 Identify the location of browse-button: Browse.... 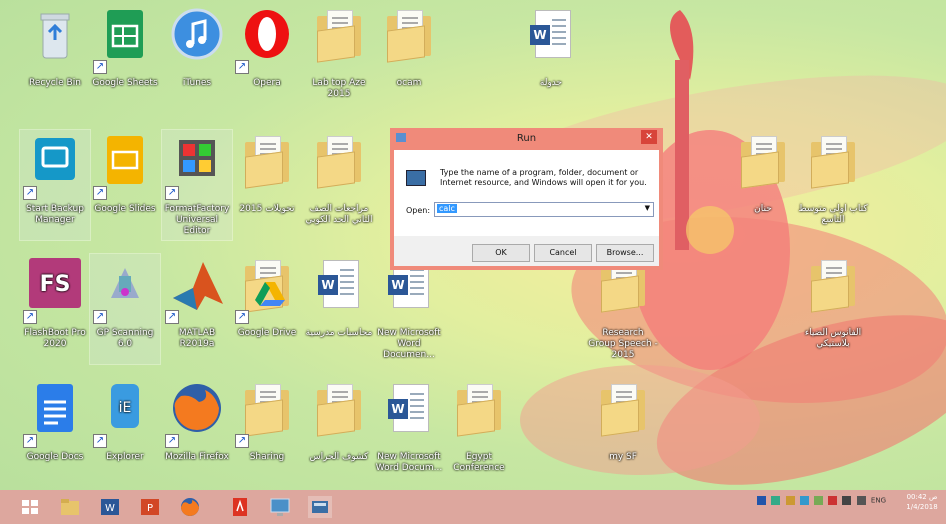
(625, 253).